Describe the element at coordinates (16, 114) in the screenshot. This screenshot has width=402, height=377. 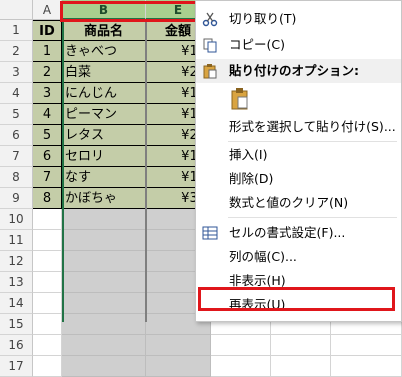
I see `row-header: 5` at that location.